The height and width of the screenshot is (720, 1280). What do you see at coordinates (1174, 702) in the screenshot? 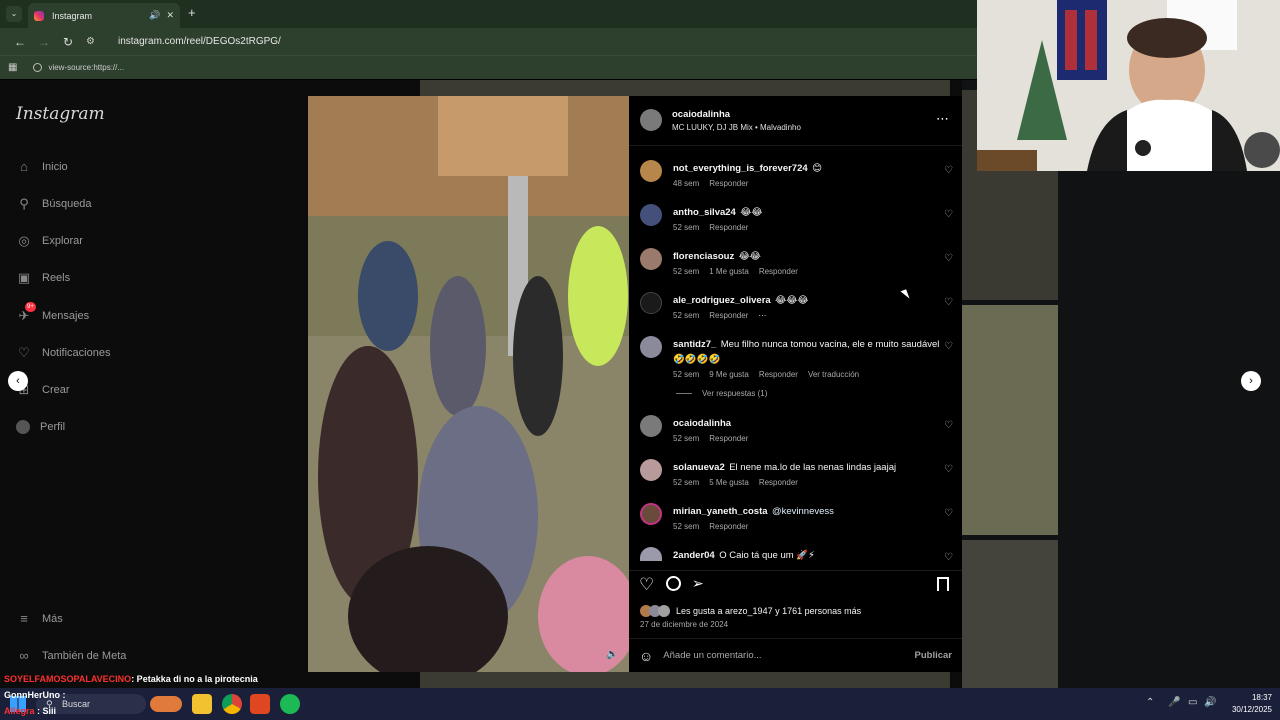
I see `microphone-icon: 🎤` at bounding box center [1174, 702].